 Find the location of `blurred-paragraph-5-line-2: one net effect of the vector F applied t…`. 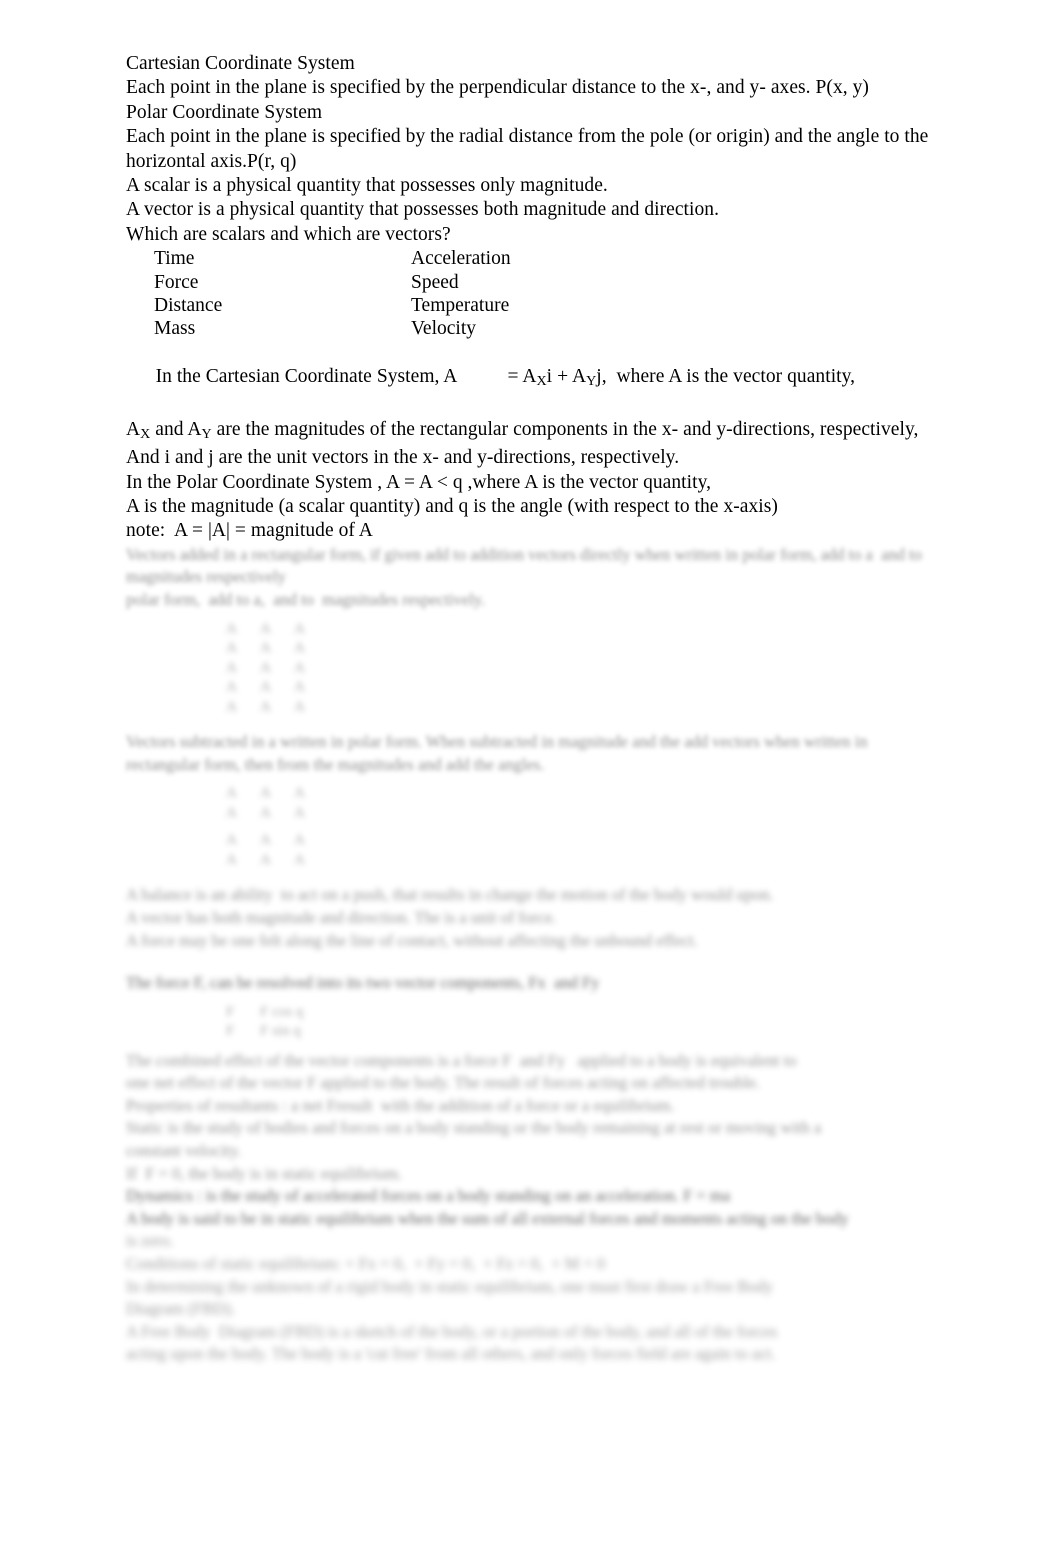

blurred-paragraph-5-line-2: one net effect of the vector F applied t… is located at coordinates (443, 1083).